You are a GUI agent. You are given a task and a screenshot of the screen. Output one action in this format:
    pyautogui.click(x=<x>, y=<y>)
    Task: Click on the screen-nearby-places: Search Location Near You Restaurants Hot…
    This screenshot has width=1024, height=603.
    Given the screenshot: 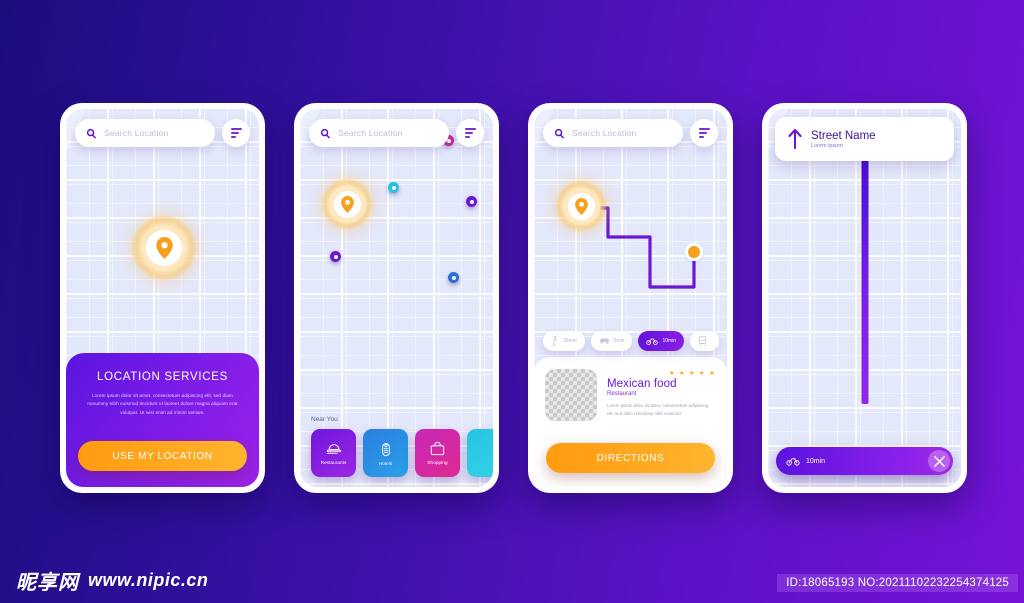 What is the action you would take?
    pyautogui.click(x=396, y=298)
    